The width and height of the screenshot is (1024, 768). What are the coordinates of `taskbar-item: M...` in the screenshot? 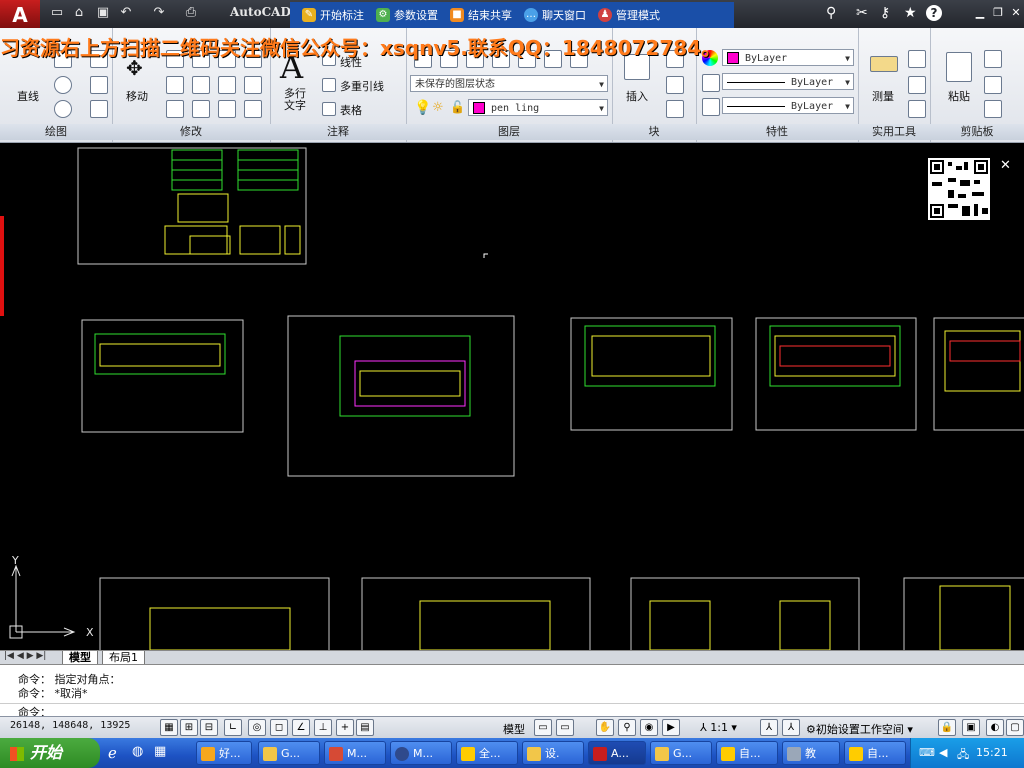 It's located at (355, 753).